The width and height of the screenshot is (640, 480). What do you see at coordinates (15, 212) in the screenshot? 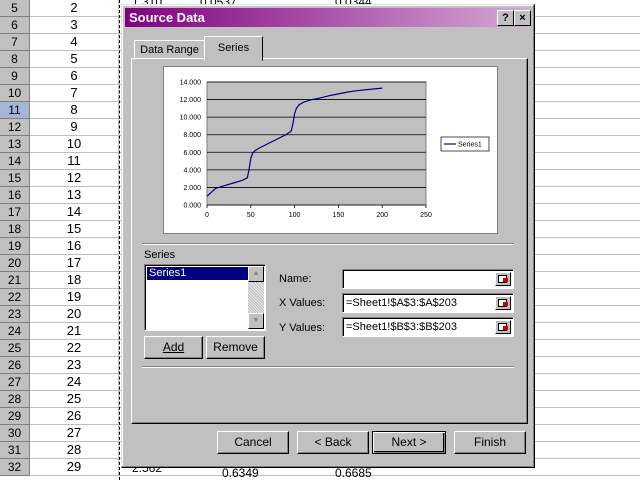
I see `row-header: 17` at bounding box center [15, 212].